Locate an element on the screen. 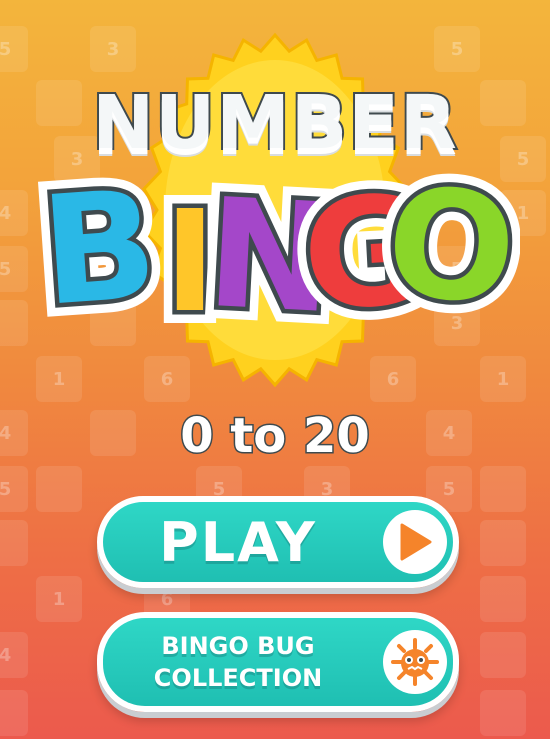  bug-collection-label-line1: BINGO BUG is located at coordinates (238, 646).